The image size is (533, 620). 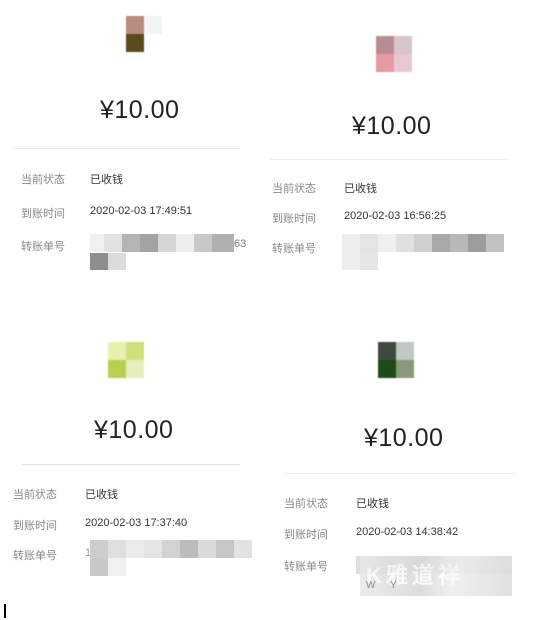 I want to click on watermark-sub: W Y, so click(x=384, y=585).